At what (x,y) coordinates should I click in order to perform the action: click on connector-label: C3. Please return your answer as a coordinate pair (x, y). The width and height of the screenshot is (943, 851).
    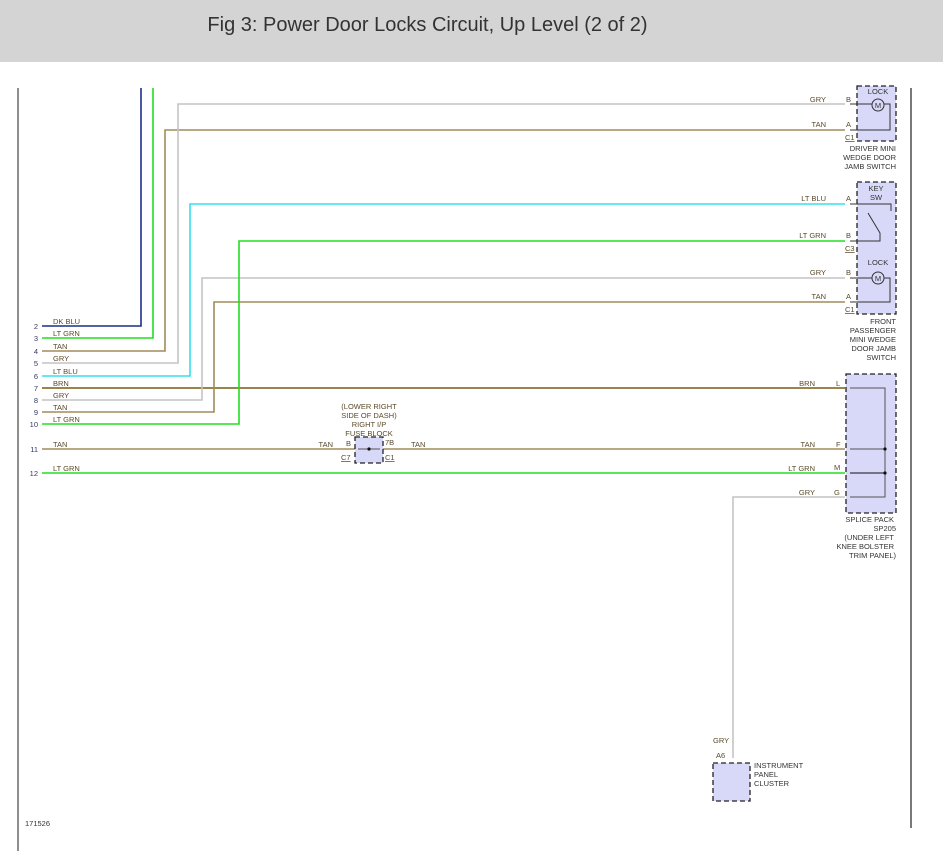
    Looking at the image, I should click on (850, 248).